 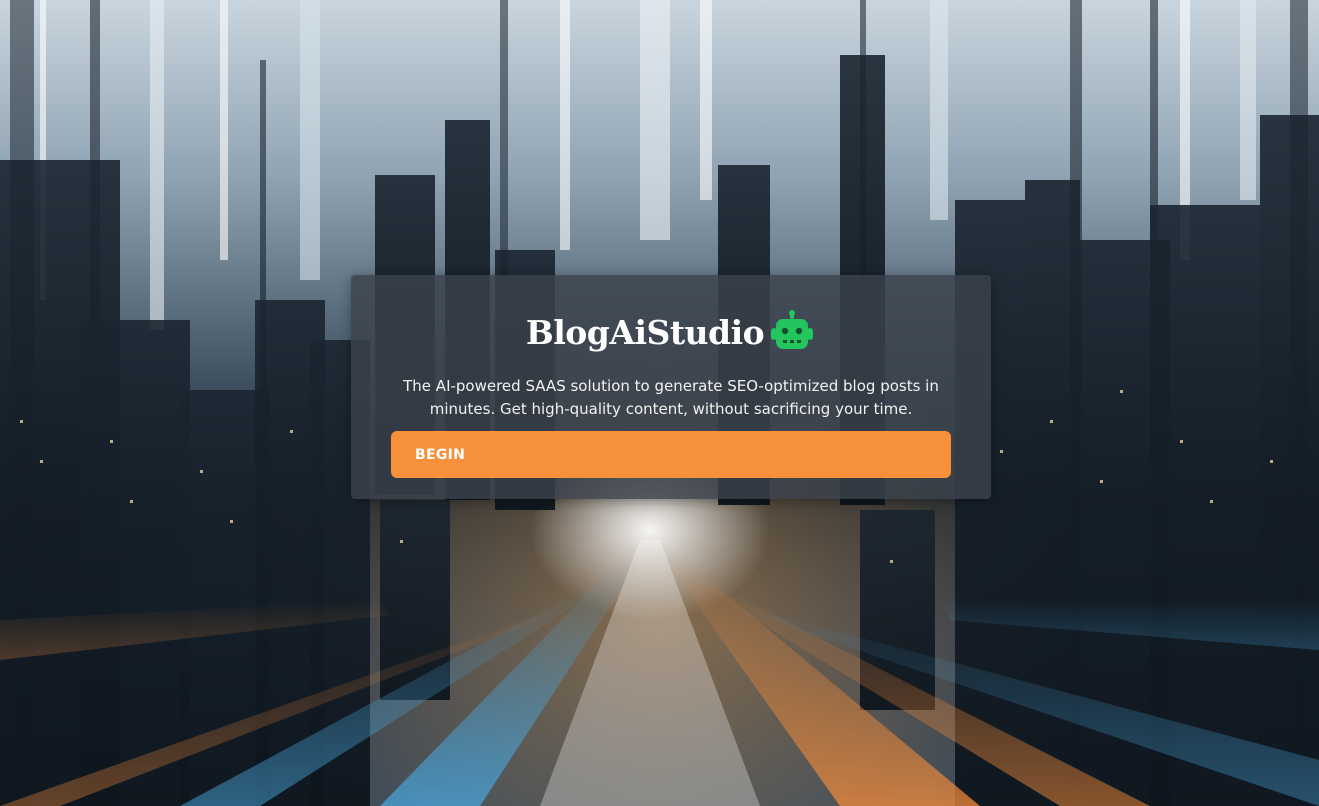 I want to click on brand-header: BlogAiStudio, so click(x=671, y=332).